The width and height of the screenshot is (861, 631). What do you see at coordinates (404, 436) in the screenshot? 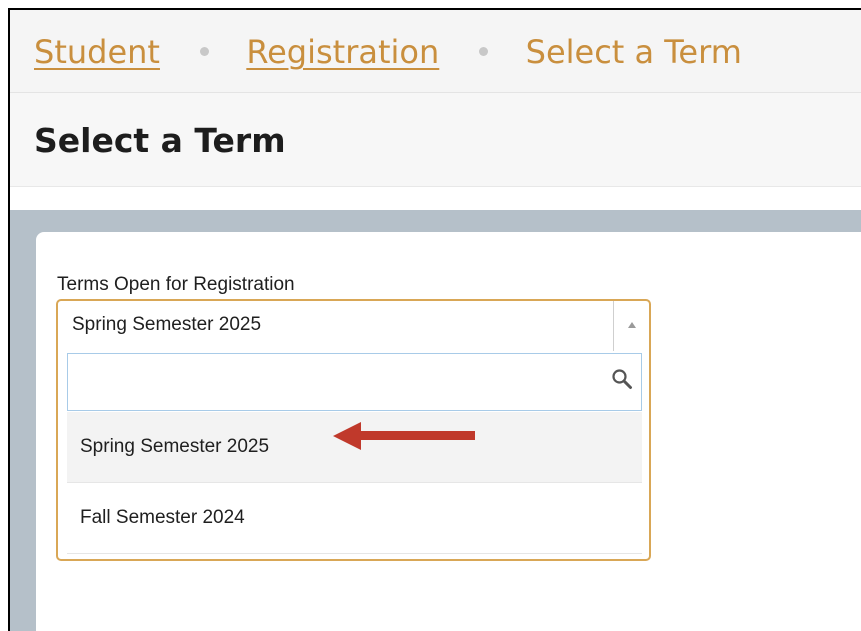
I see `left-arrow-icon` at bounding box center [404, 436].